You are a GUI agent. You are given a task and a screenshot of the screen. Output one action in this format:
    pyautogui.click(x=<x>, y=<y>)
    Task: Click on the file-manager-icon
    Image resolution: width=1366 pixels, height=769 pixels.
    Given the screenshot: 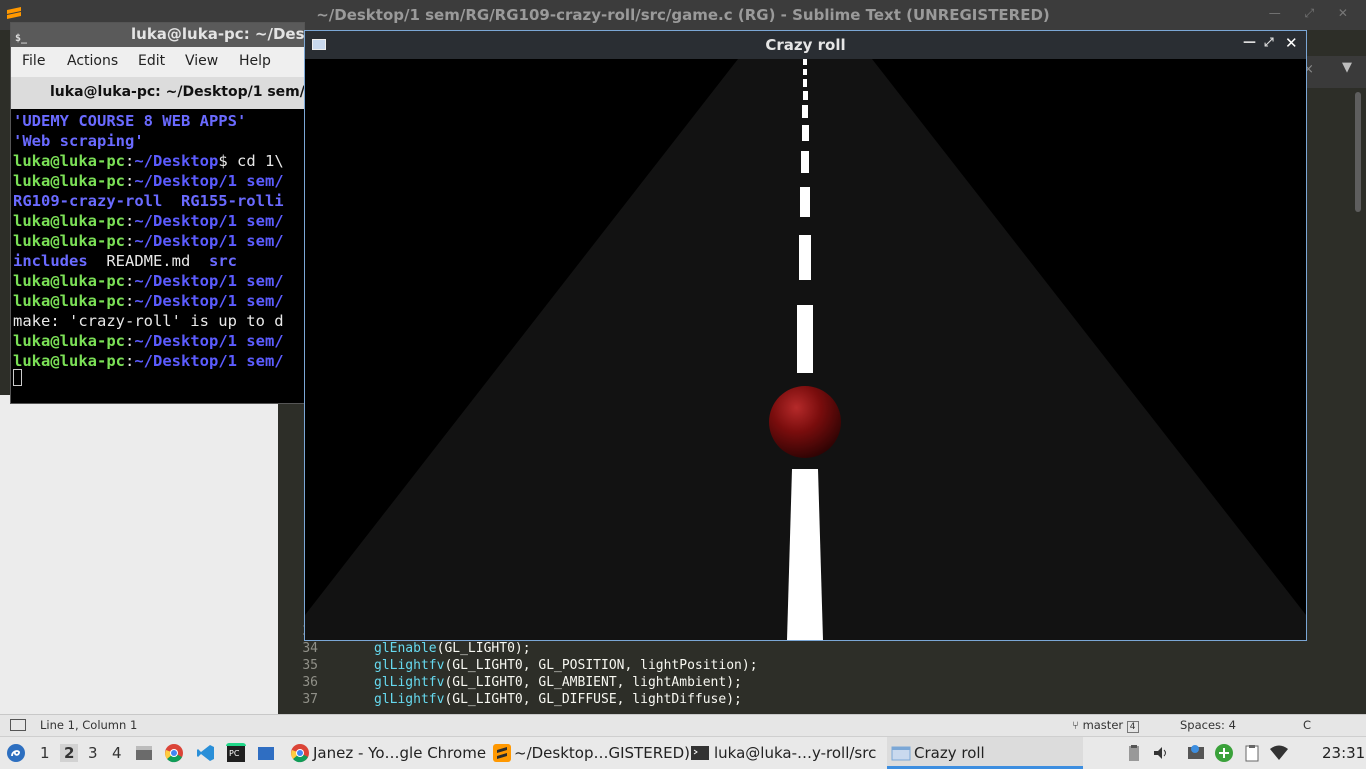 What is the action you would take?
    pyautogui.click(x=144, y=753)
    